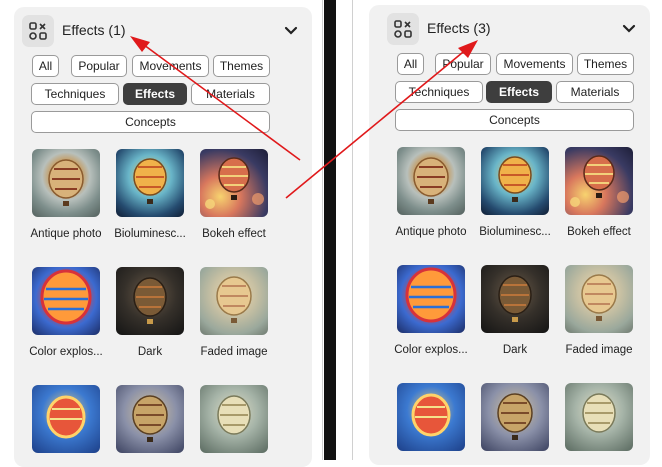 The height and width of the screenshot is (467, 662). Describe the element at coordinates (215, 98) in the screenshot. I see `annotation-arrow-left` at that location.